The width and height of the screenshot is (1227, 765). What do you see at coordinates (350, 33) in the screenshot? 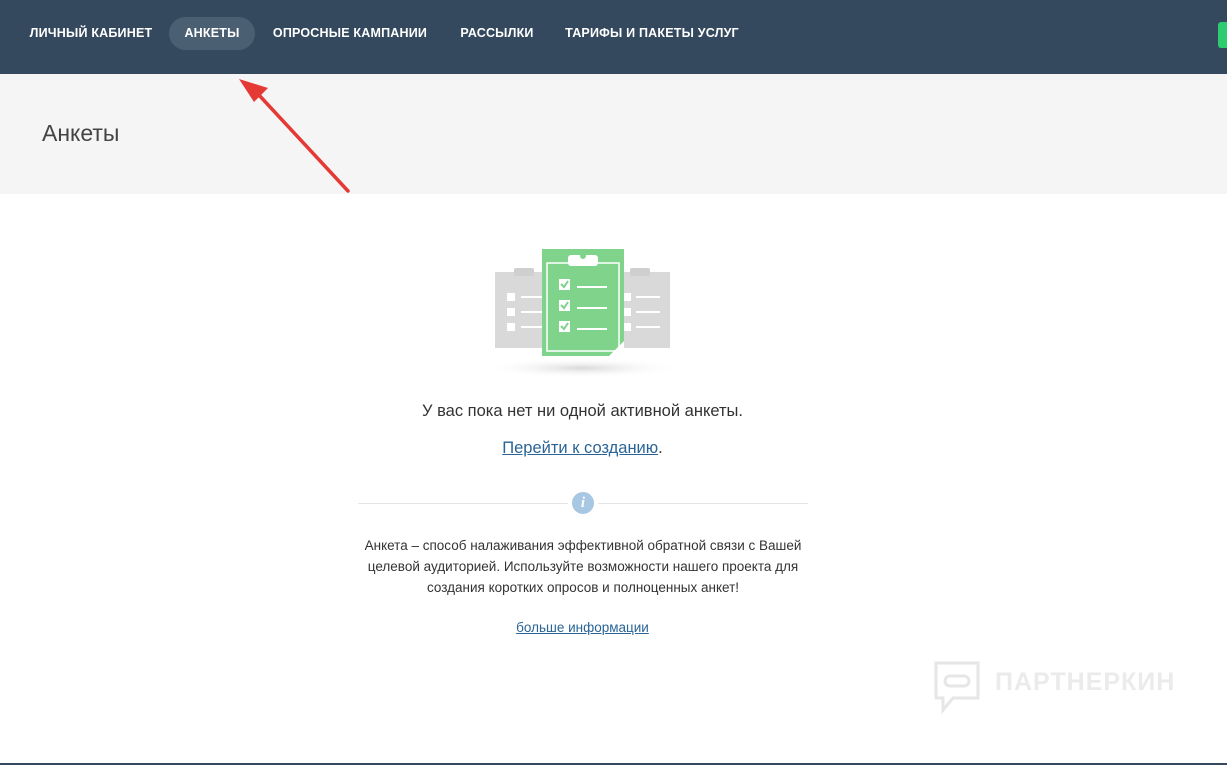
I see `nav-item-survey-campaigns: ОПРОСНЫЕ КАМПАНИИ` at bounding box center [350, 33].